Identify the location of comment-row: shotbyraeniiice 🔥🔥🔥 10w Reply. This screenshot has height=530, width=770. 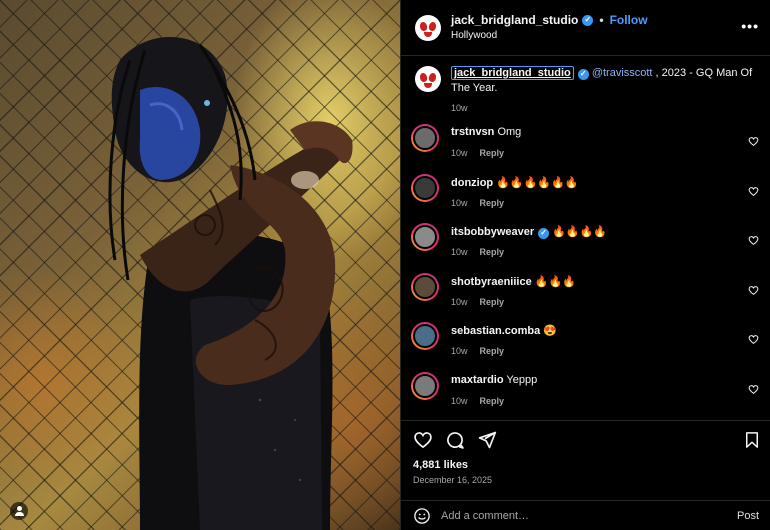
(586, 294).